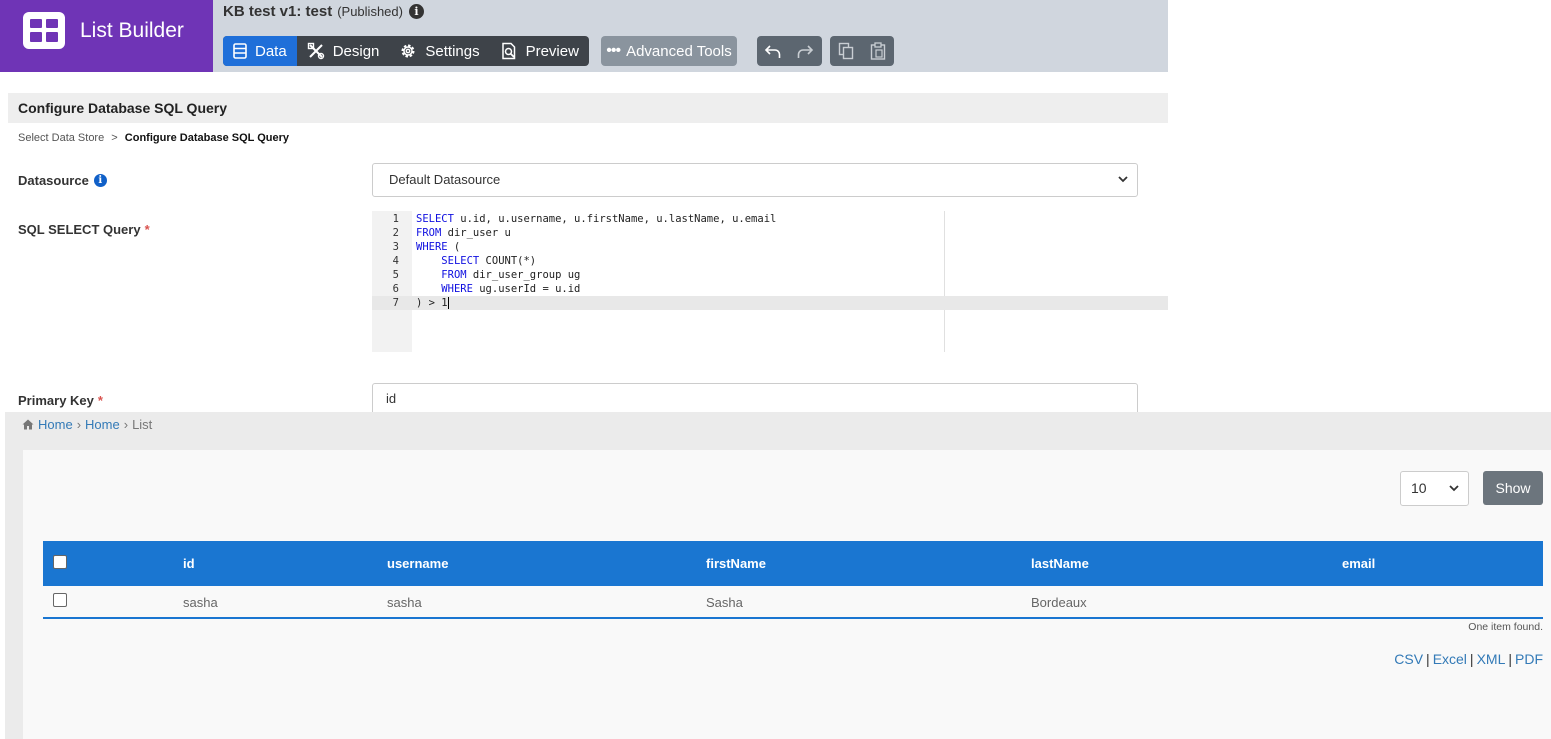 Image resolution: width=1551 pixels, height=739 pixels. What do you see at coordinates (1434, 488) in the screenshot?
I see `page-size-select: 10` at bounding box center [1434, 488].